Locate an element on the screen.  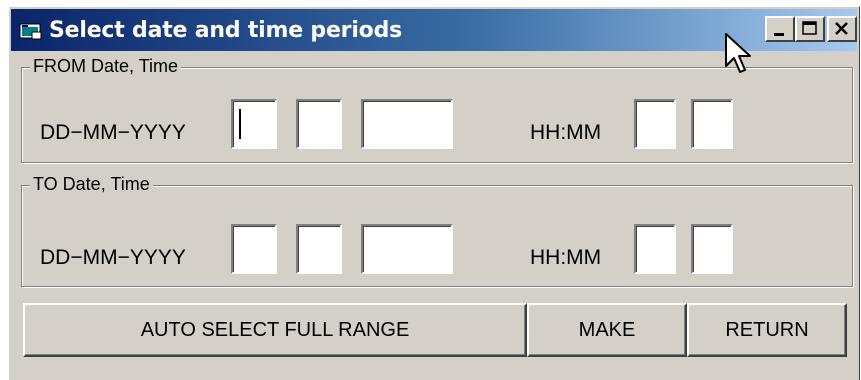
maximize-icon is located at coordinates (809, 28).